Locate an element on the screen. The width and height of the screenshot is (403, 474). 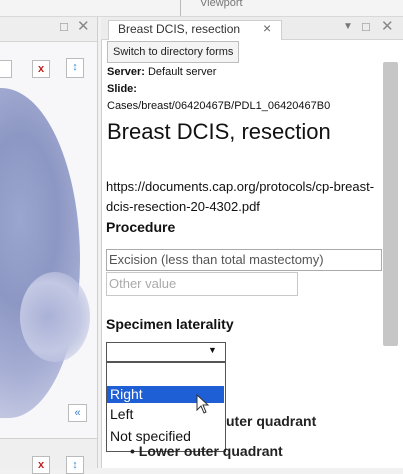
procedure-label: Procedure is located at coordinates (141, 227).